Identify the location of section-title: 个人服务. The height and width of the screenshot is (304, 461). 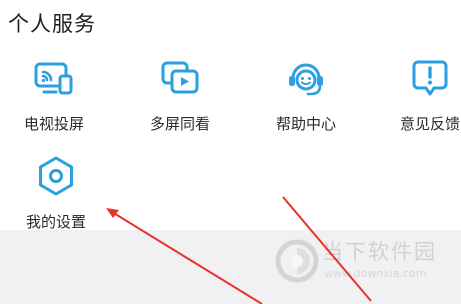
(52, 24).